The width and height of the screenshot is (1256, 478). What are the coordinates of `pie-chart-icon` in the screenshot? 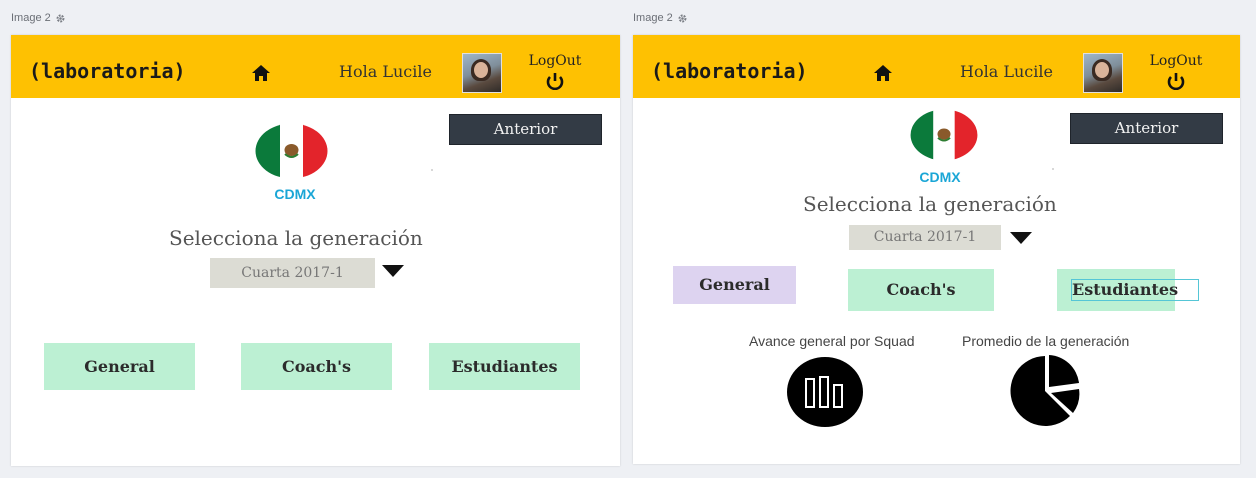 It's located at (1045, 391).